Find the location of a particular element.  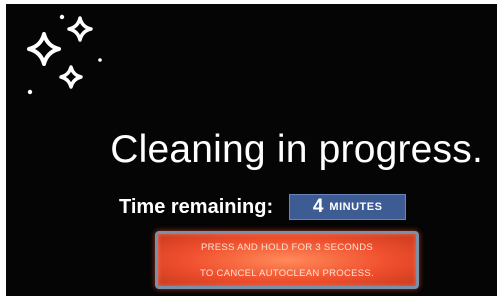

sparkles-icon is located at coordinates (64, 54).